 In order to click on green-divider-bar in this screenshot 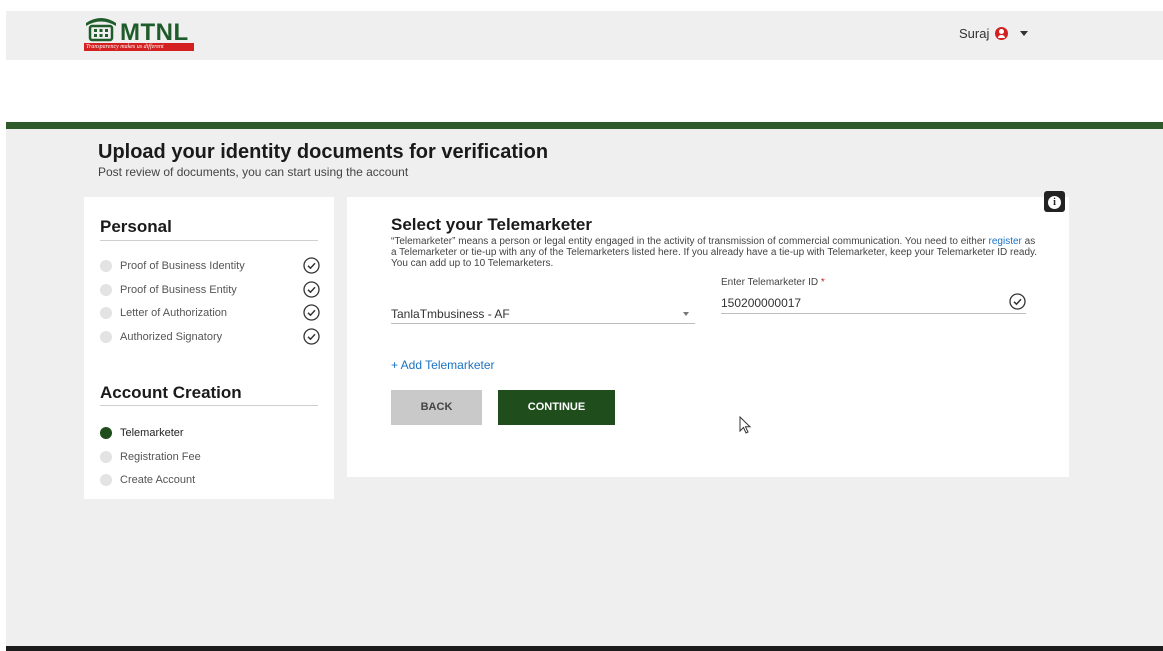, I will do `click(584, 125)`.